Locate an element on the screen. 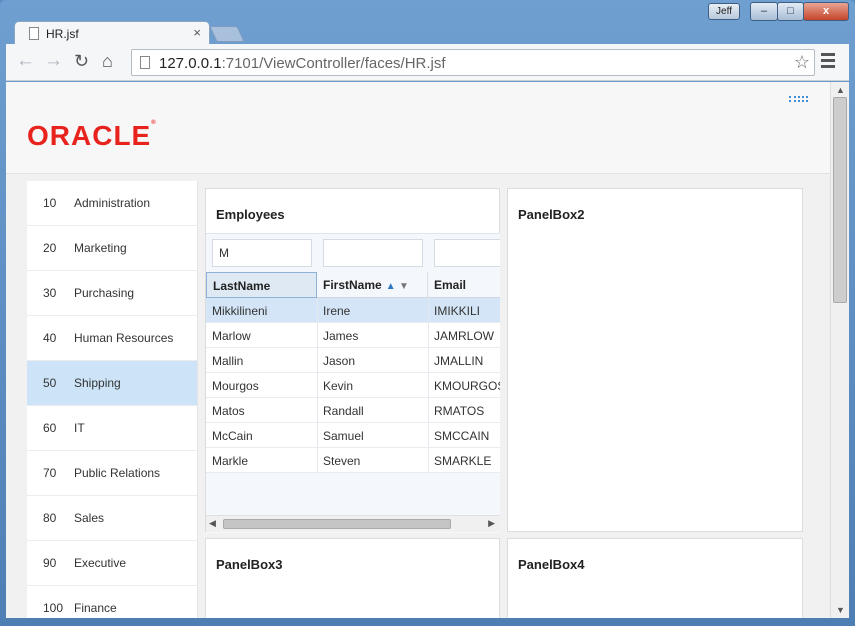 The image size is (855, 626). firstname-cell: Randall is located at coordinates (343, 411).